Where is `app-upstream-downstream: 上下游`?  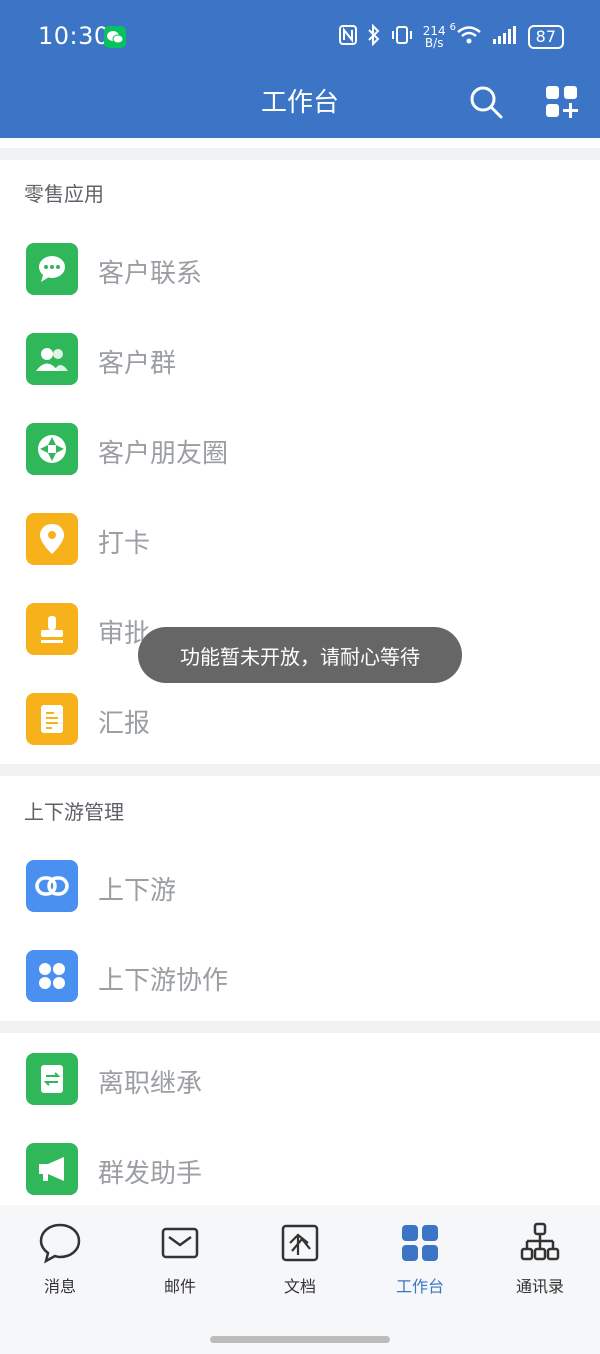
app-upstream-downstream: 上下游 is located at coordinates (300, 886).